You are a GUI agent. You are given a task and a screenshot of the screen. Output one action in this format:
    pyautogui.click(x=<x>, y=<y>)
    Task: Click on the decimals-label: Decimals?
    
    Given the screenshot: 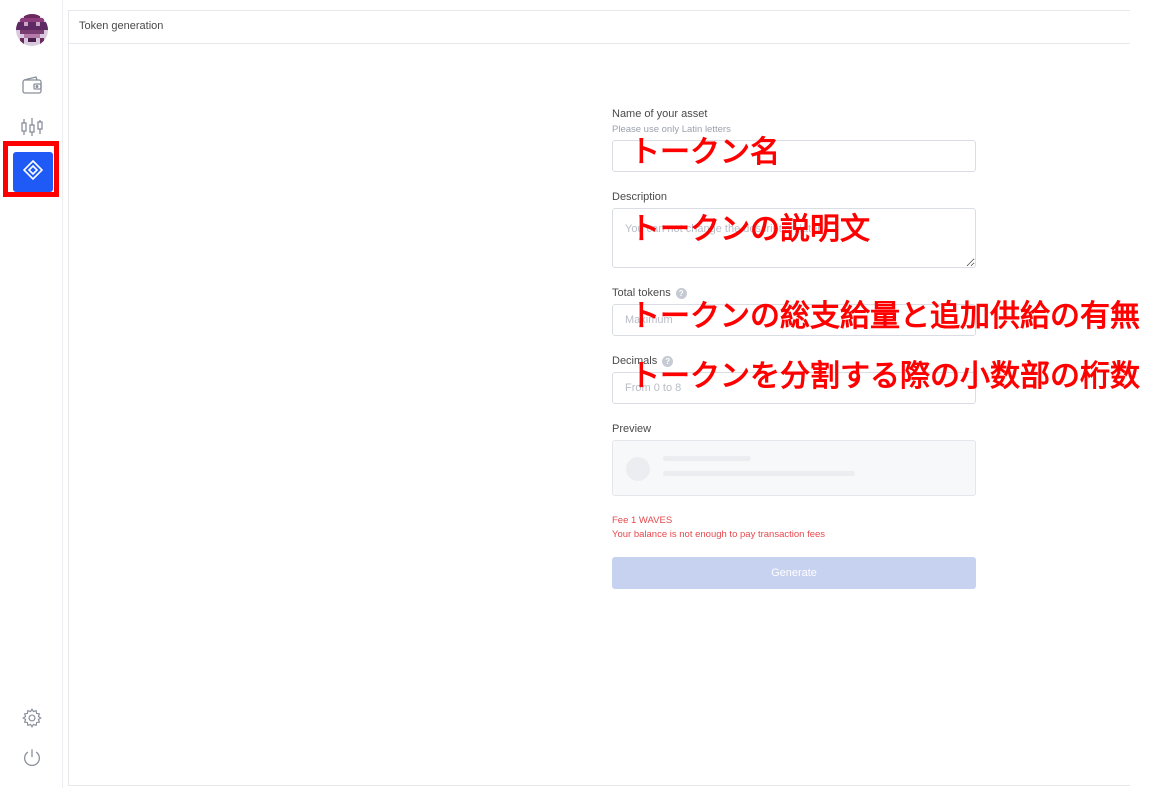 What is the action you would take?
    pyautogui.click(x=643, y=361)
    